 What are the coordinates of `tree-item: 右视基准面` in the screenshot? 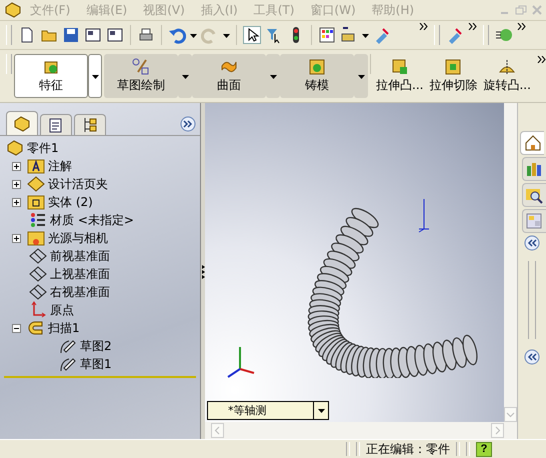 It's located at (80, 292).